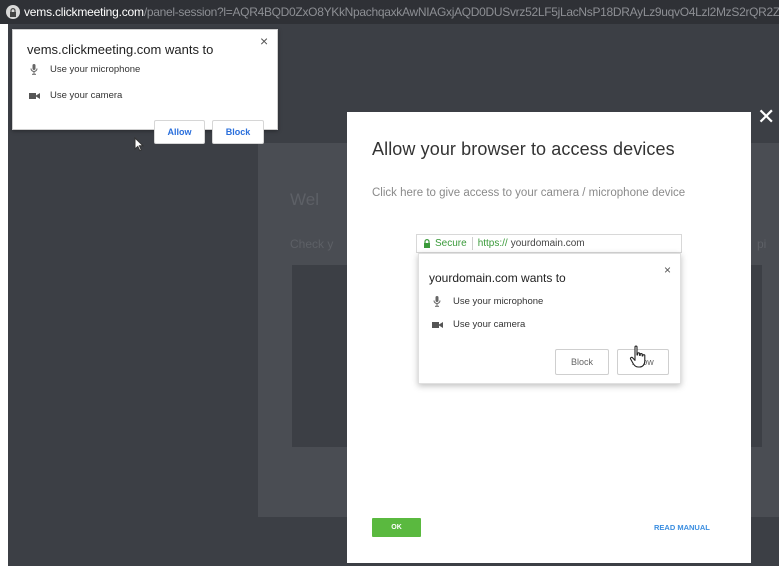  Describe the element at coordinates (86, 95) in the screenshot. I see `permission-camera-label: Use your camera` at that location.